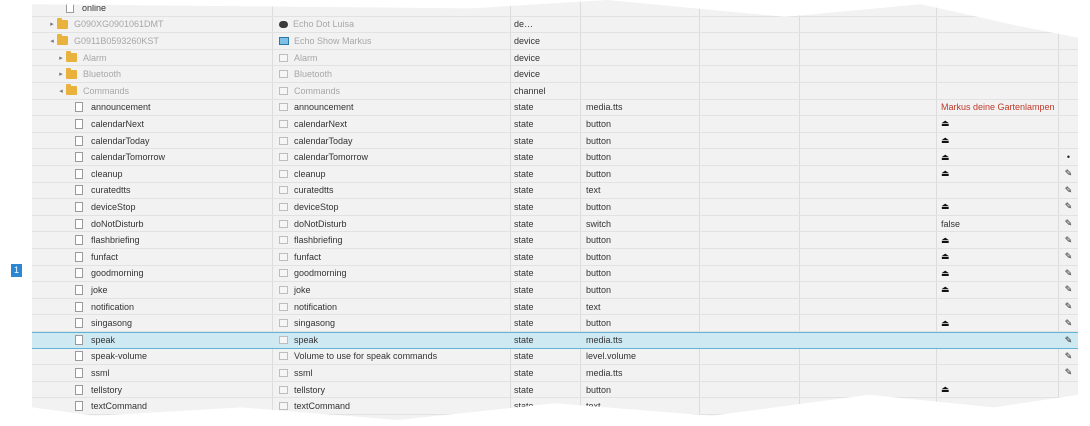 The image size is (1090, 426). Describe the element at coordinates (555, 124) in the screenshot. I see `table-row: calendarNext calendarNext state button ⏏` at that location.